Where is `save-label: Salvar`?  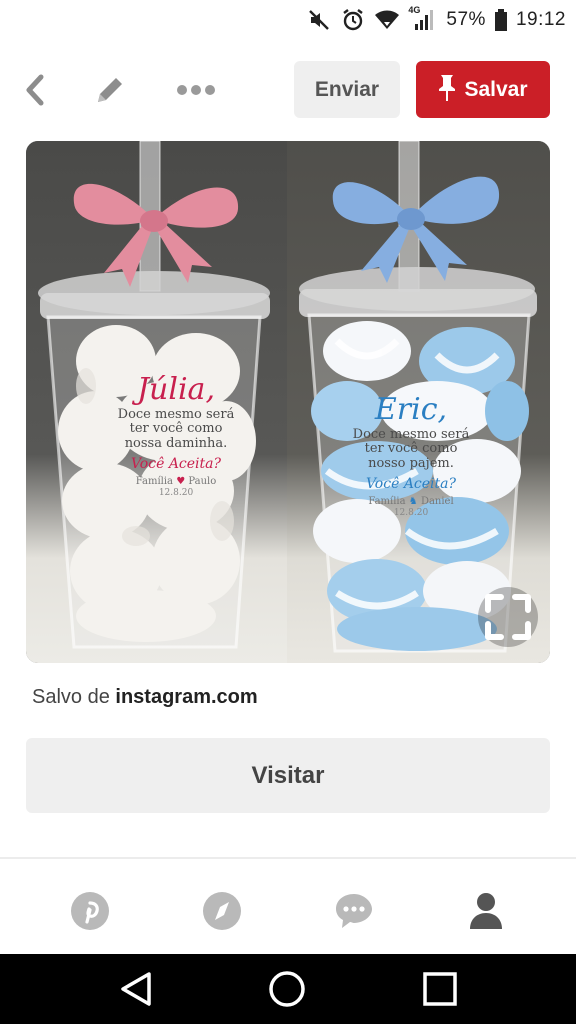 save-label: Salvar is located at coordinates (496, 89).